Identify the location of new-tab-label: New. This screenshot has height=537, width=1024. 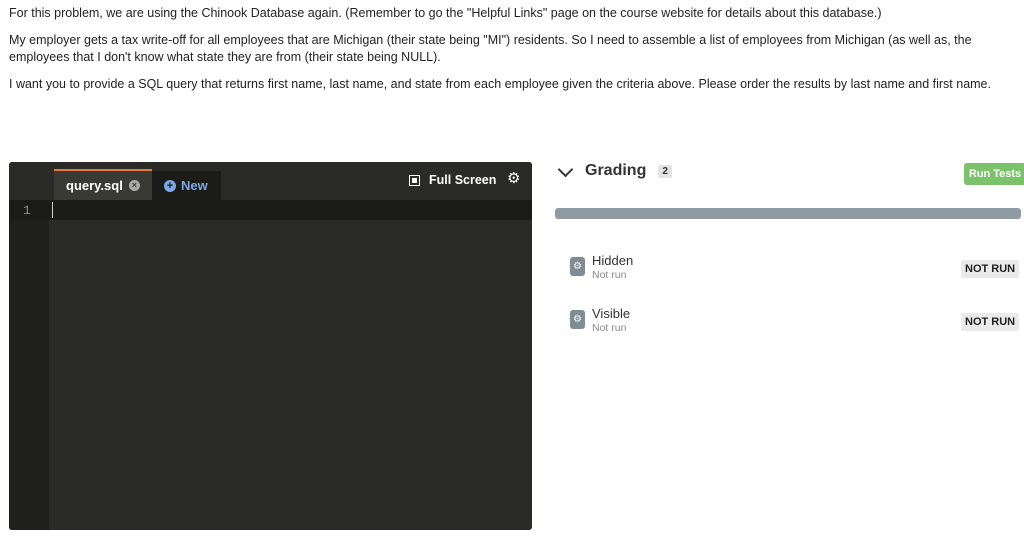
(194, 185).